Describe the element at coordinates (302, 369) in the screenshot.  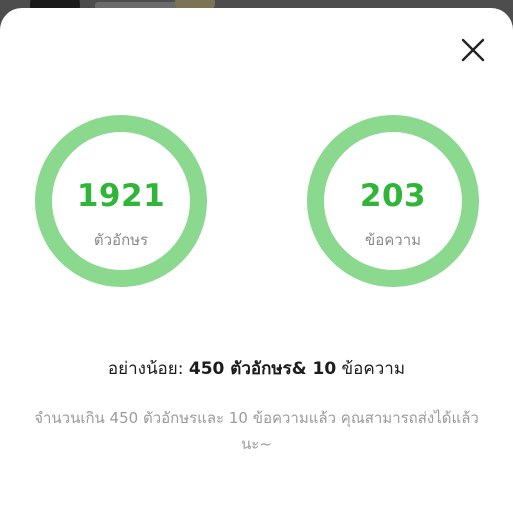
I see `minimum-ampersand: &` at that location.